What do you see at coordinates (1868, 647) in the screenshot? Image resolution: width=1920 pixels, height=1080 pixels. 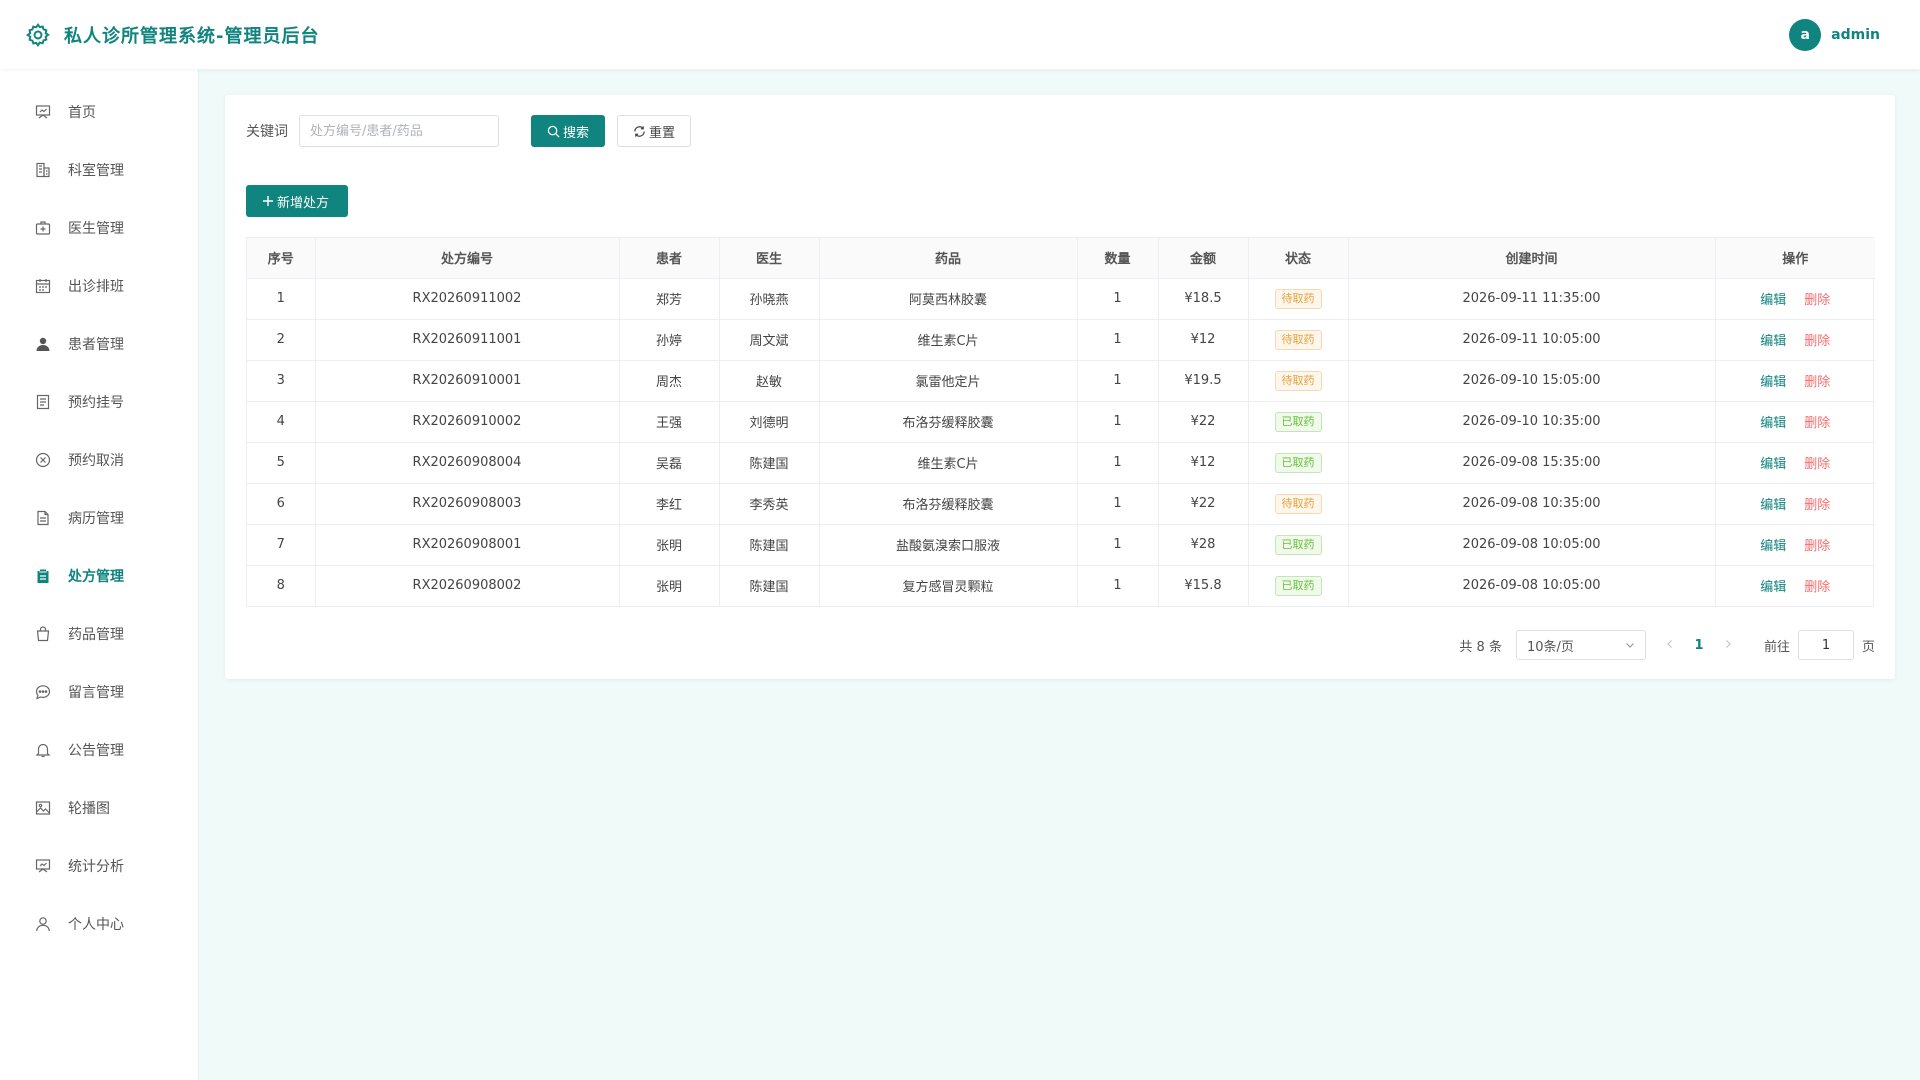 I see `goto-suffix: 页` at bounding box center [1868, 647].